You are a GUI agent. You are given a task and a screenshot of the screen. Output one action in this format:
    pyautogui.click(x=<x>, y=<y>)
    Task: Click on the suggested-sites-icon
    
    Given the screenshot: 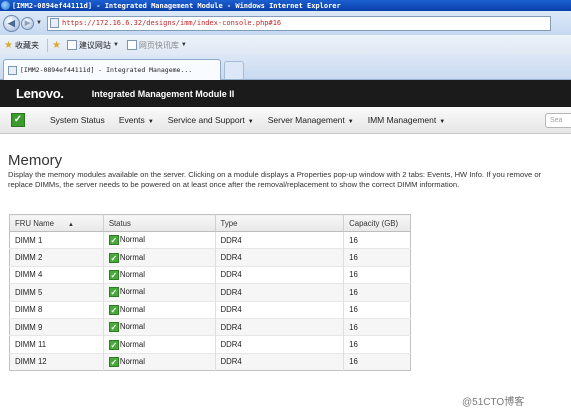 What is the action you would take?
    pyautogui.click(x=71, y=45)
    